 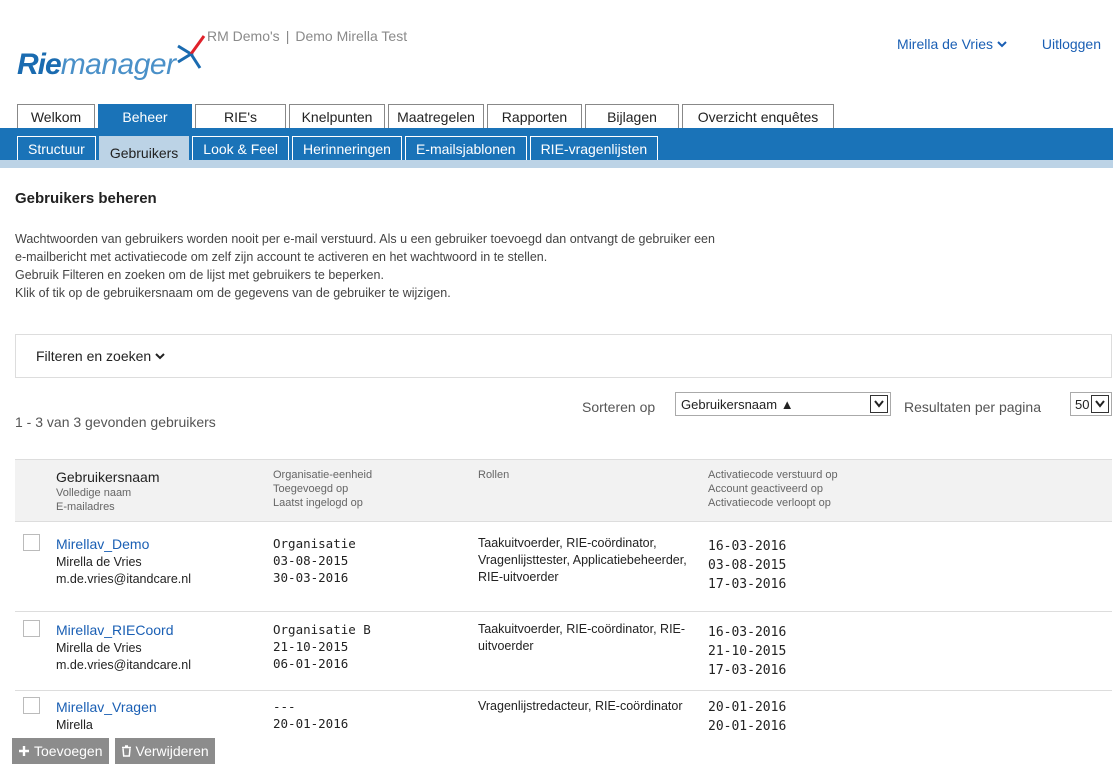 I want to click on logo-arrows-icon, so click(x=190, y=52).